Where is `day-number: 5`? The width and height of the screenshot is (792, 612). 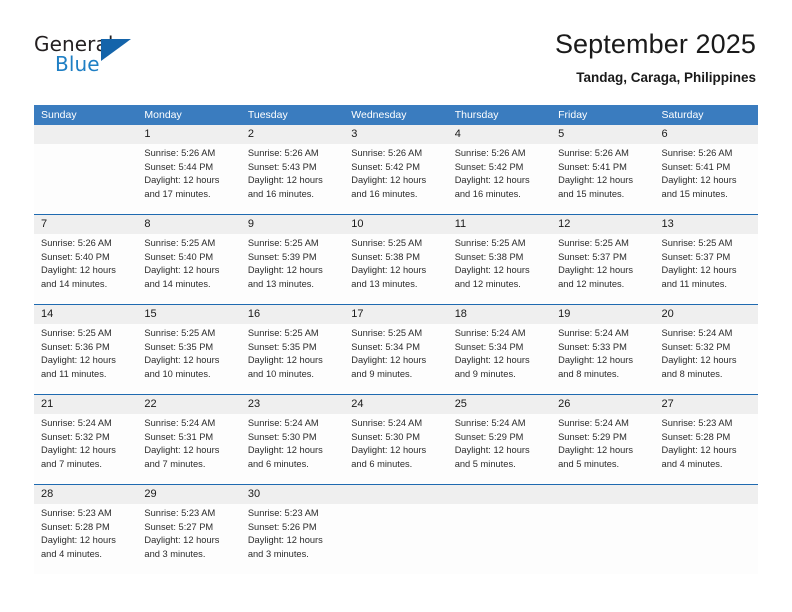
day-number: 5 is located at coordinates (602, 134).